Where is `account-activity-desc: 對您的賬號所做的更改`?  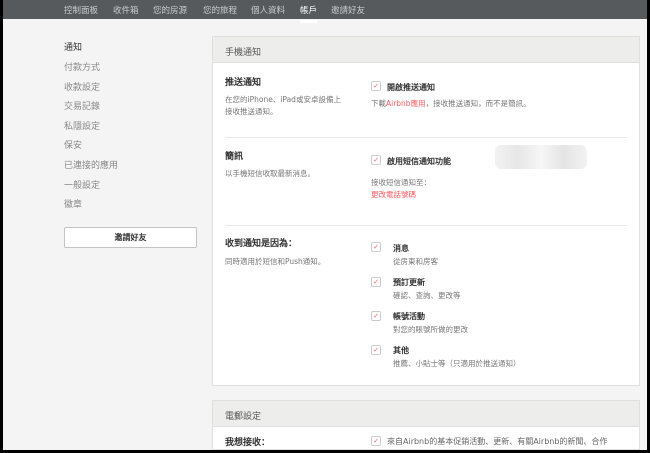 account-activity-desc: 對您的賬號所做的更改 is located at coordinates (430, 329).